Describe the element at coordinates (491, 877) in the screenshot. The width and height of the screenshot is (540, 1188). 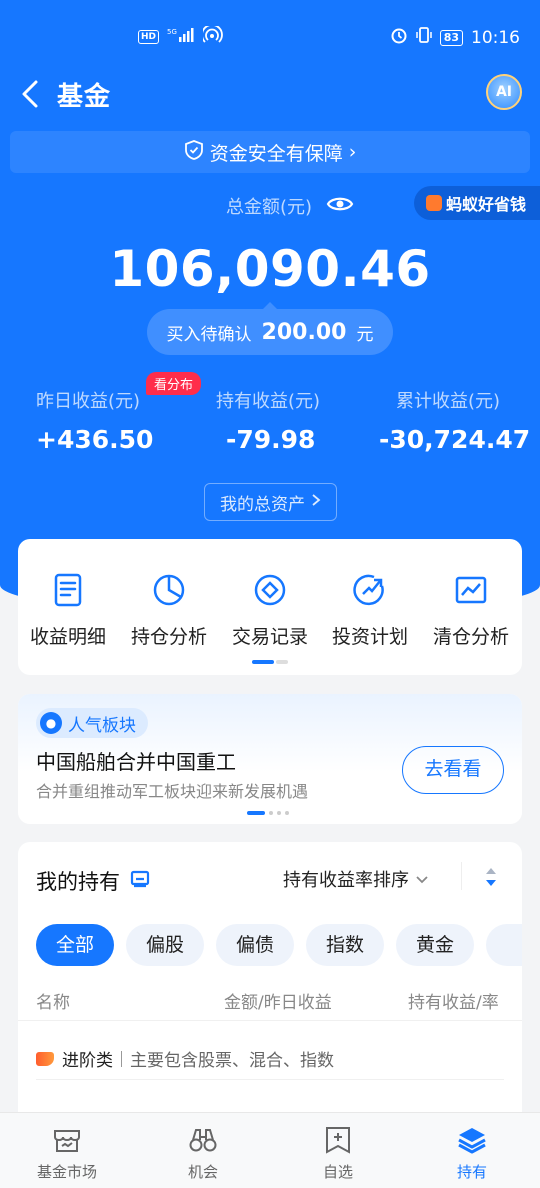
I see `sort-order-icon` at that location.